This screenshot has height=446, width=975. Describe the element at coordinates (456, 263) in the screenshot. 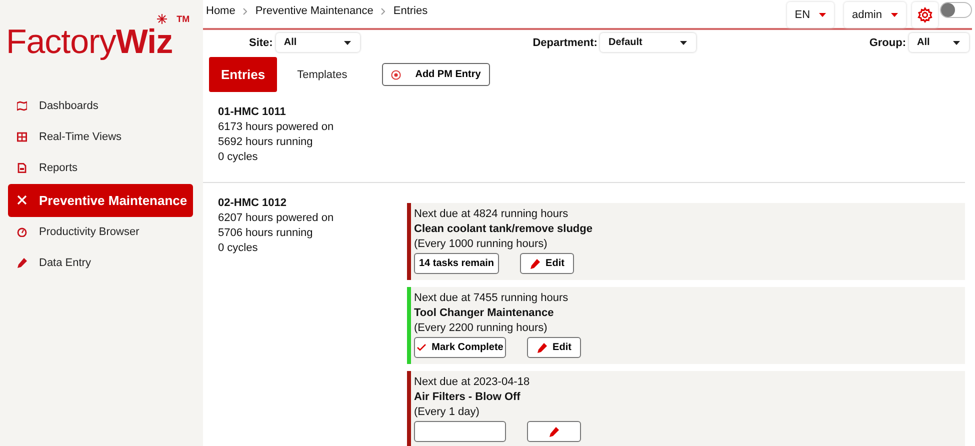

I see `tasks-remaining-button: 14 tasks remain` at that location.